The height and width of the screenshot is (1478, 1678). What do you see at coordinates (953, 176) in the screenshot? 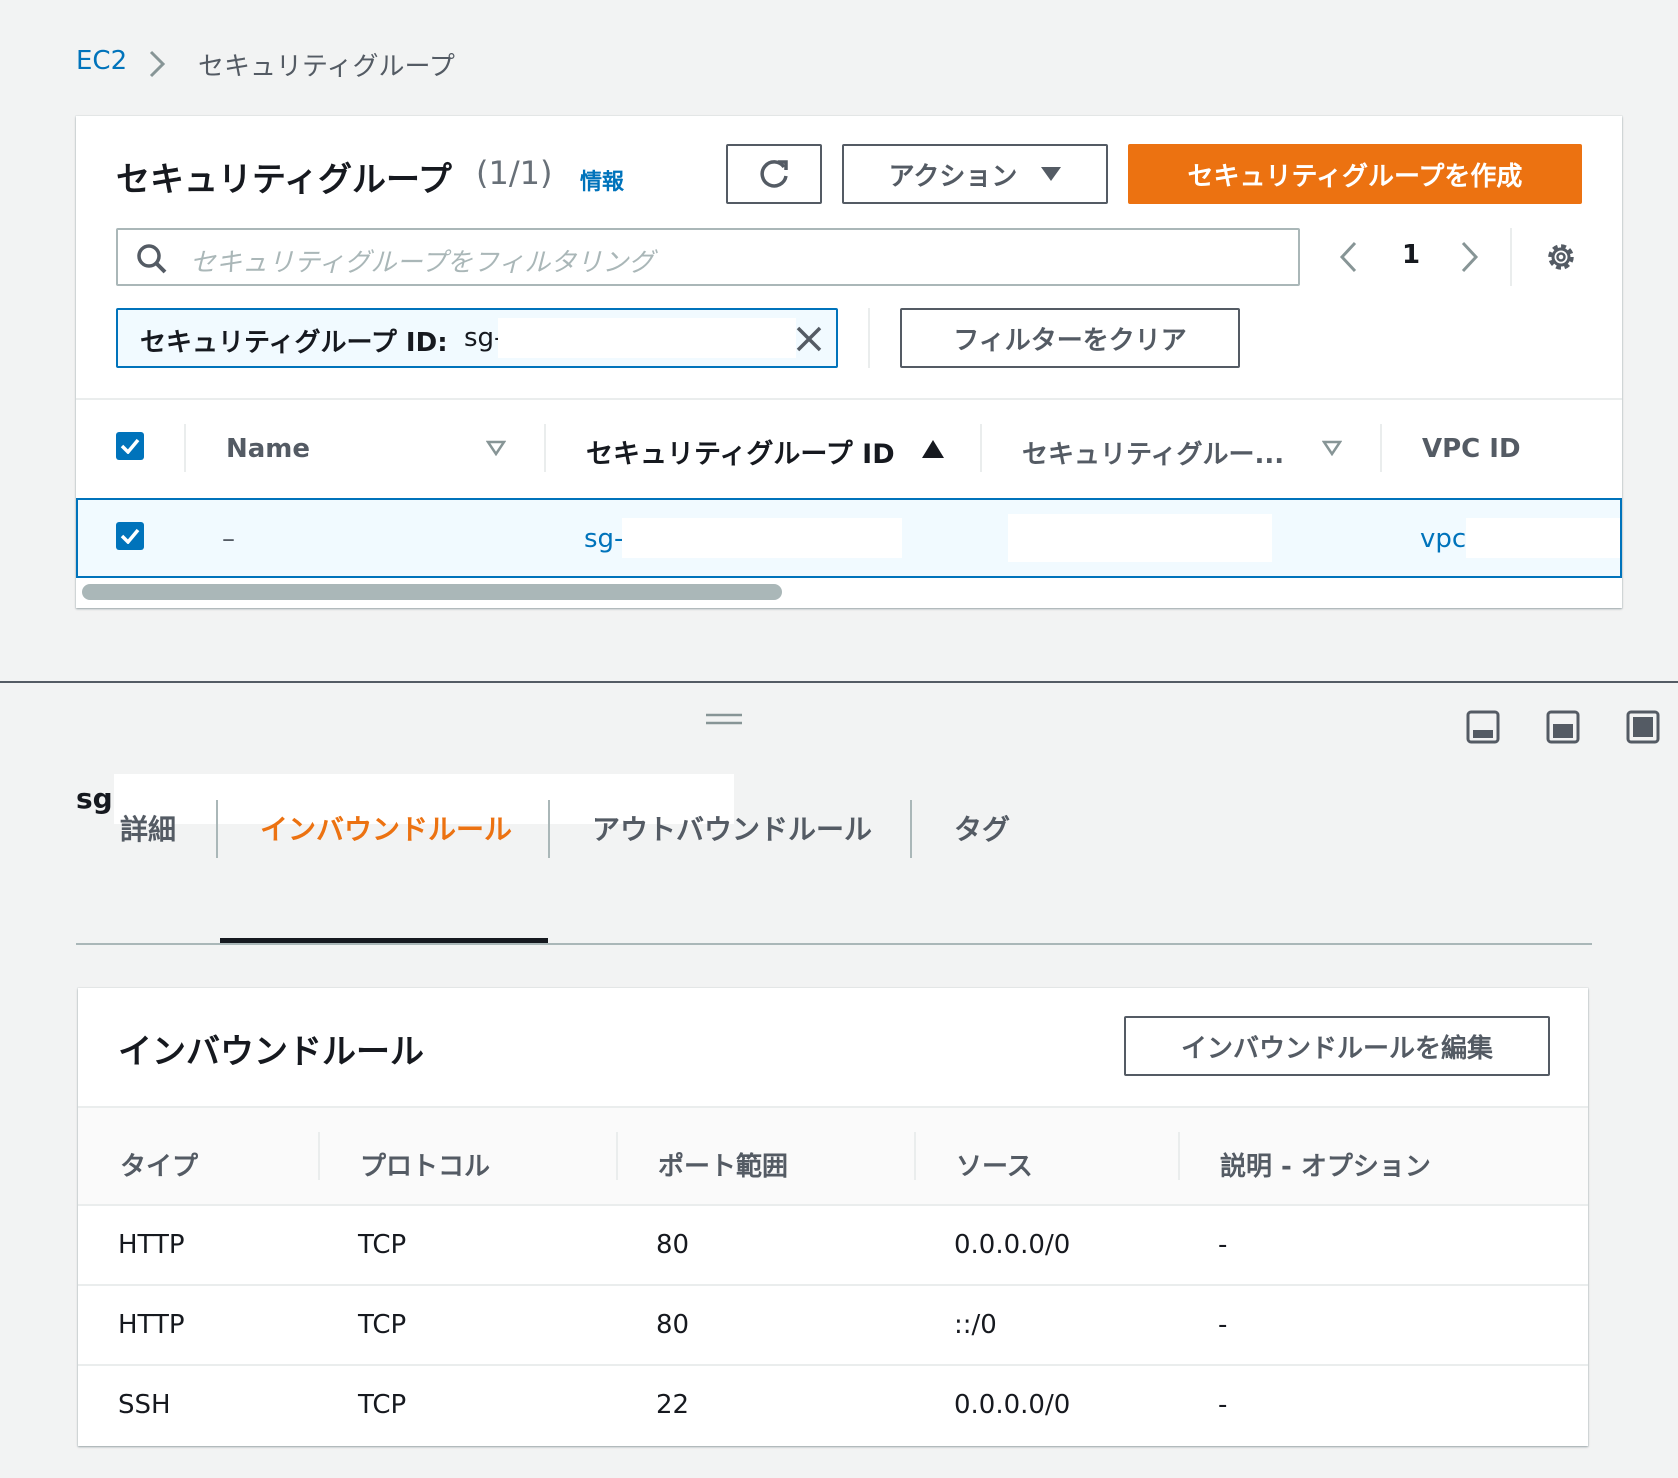
I see `actions-label: アクション` at bounding box center [953, 176].